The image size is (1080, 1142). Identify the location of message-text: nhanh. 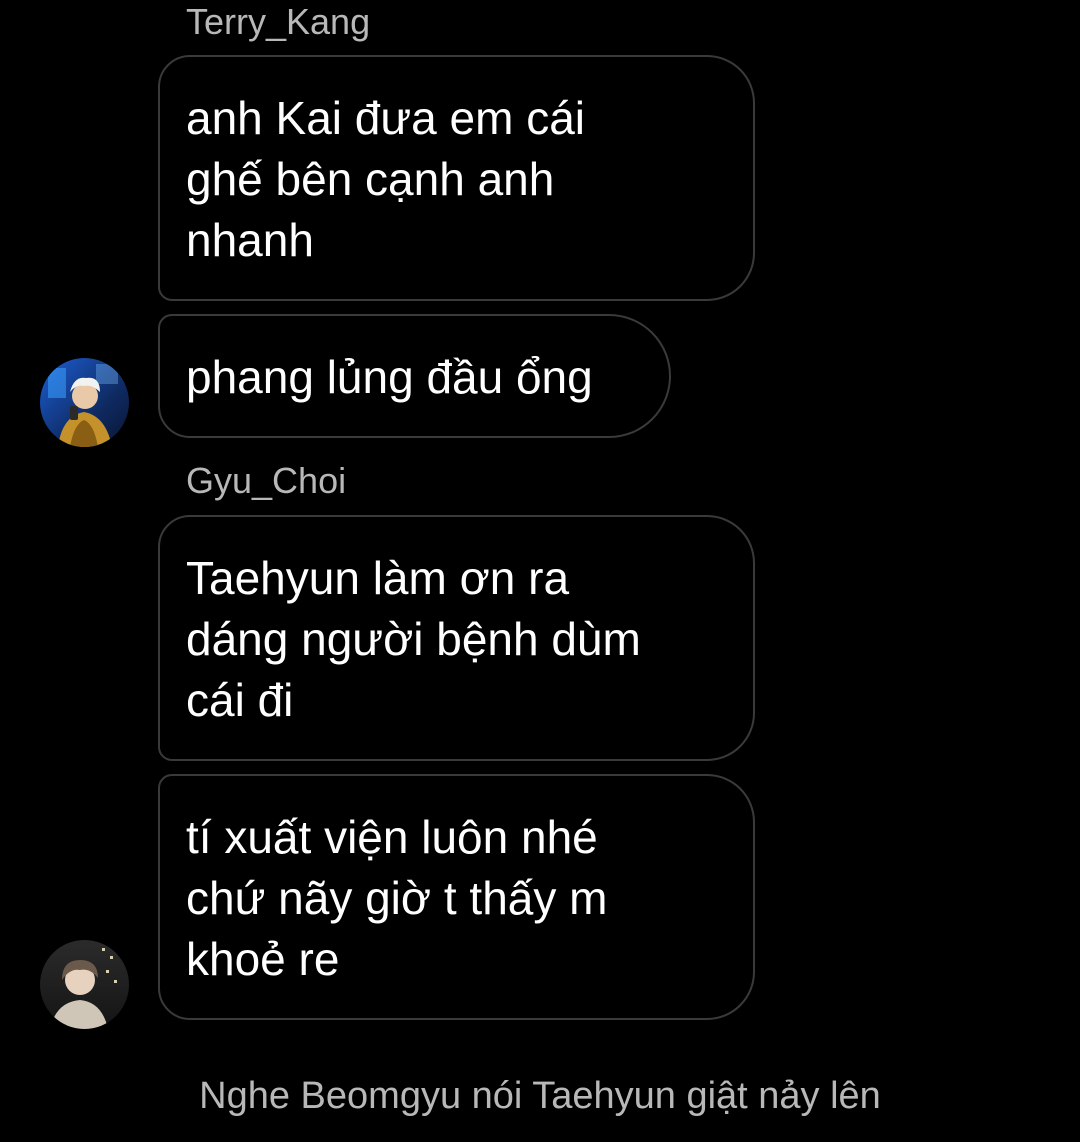
(250, 240).